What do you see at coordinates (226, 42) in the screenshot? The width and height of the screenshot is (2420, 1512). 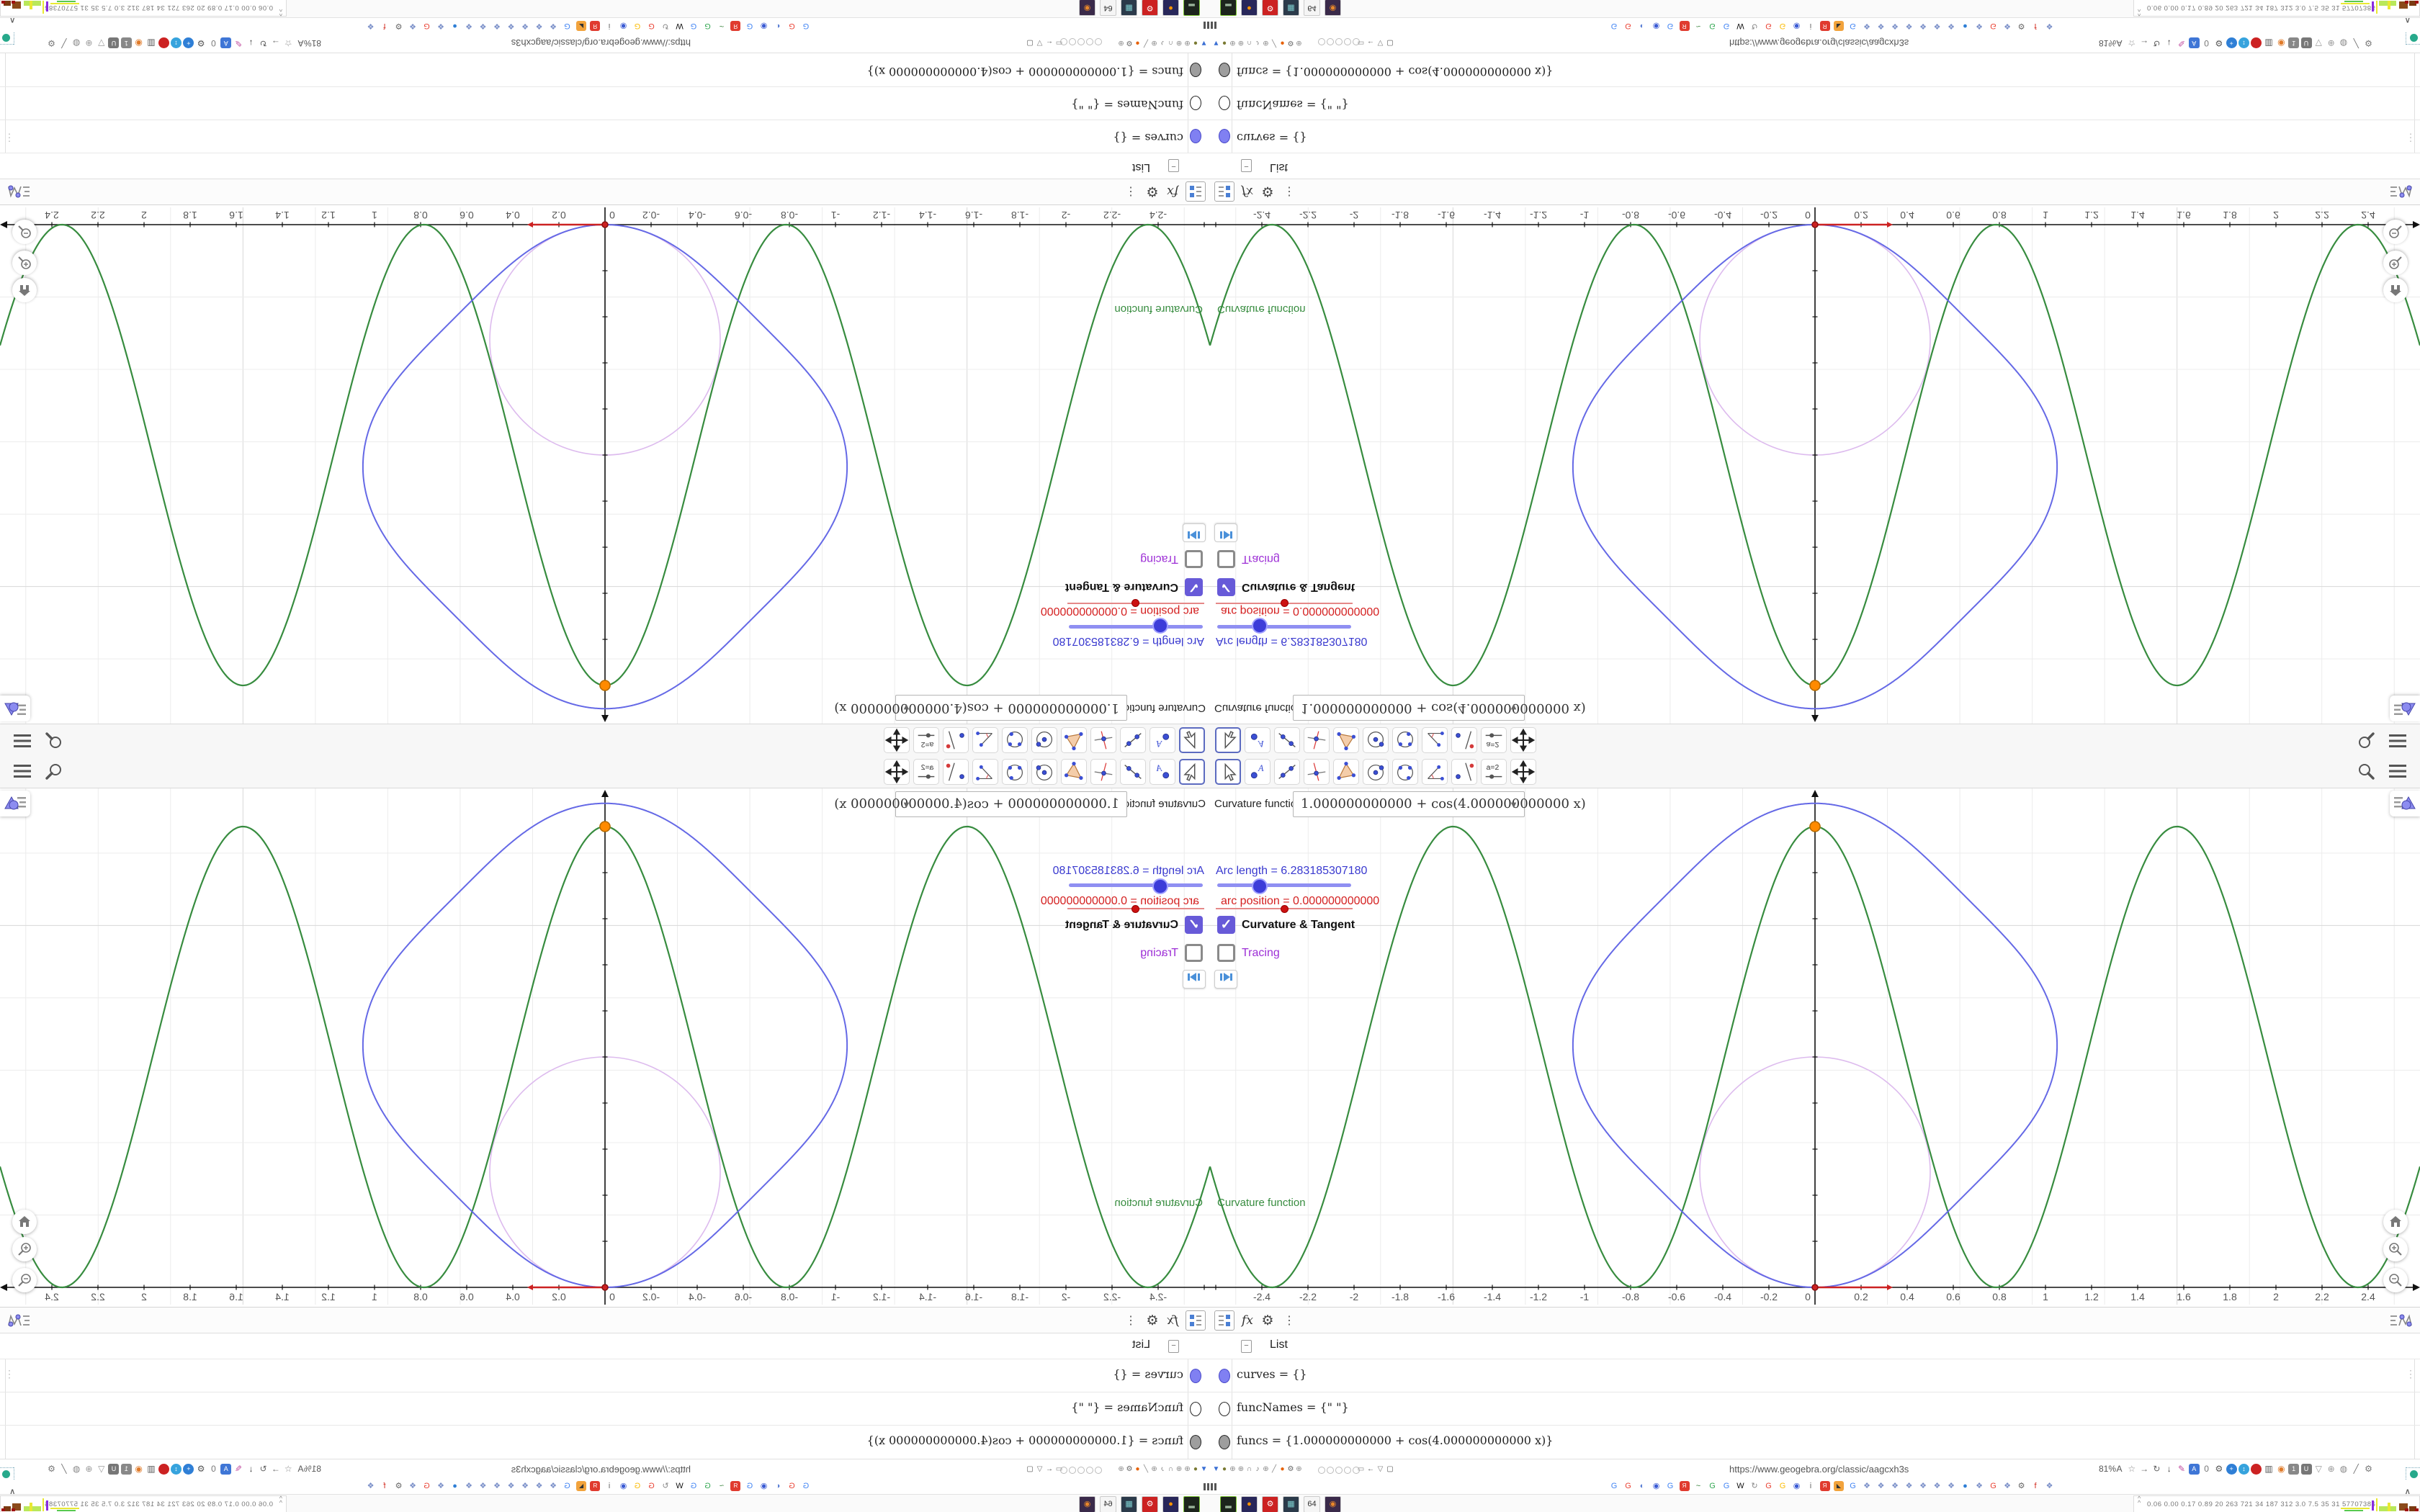 I see `translate-blue-icon: A` at bounding box center [226, 42].